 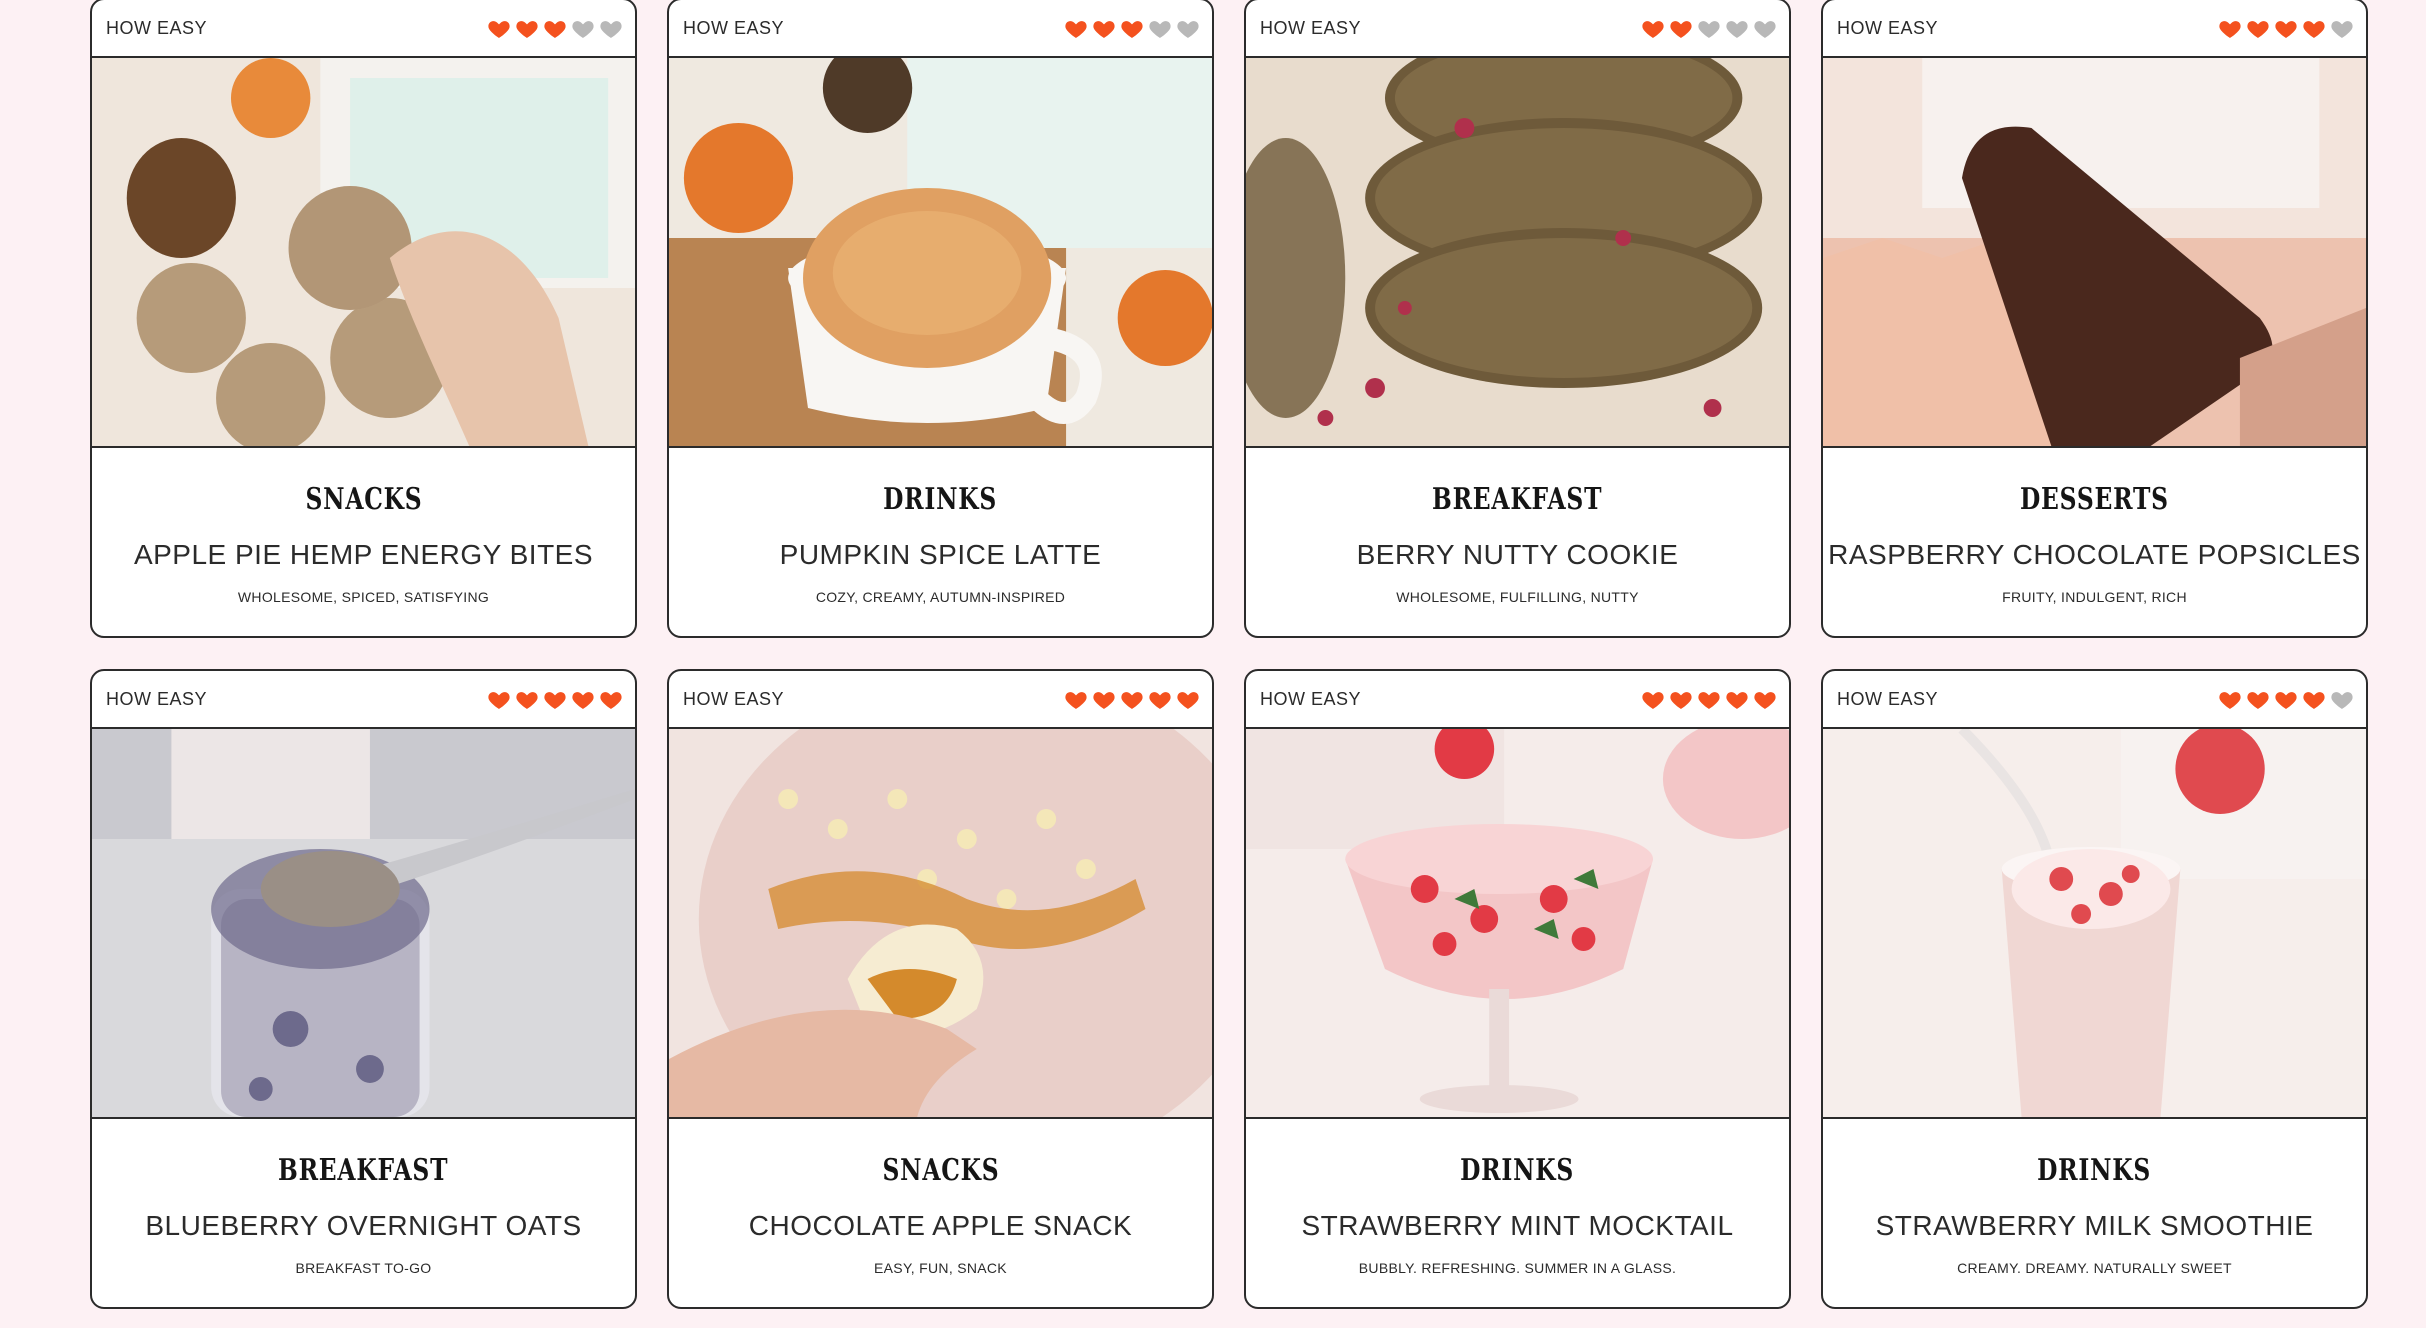 I want to click on recipe-title: BLUEBERRY OVERNIGHT OATS, so click(x=363, y=1226).